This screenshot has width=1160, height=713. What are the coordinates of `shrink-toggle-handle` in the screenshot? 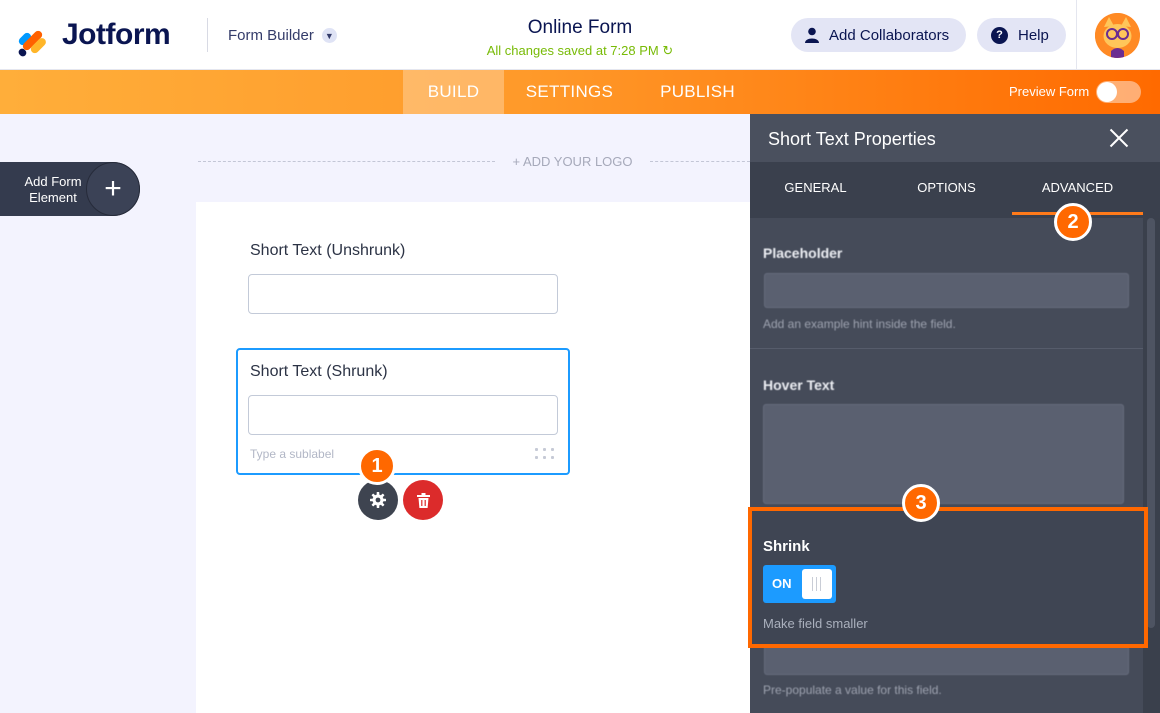 It's located at (817, 584).